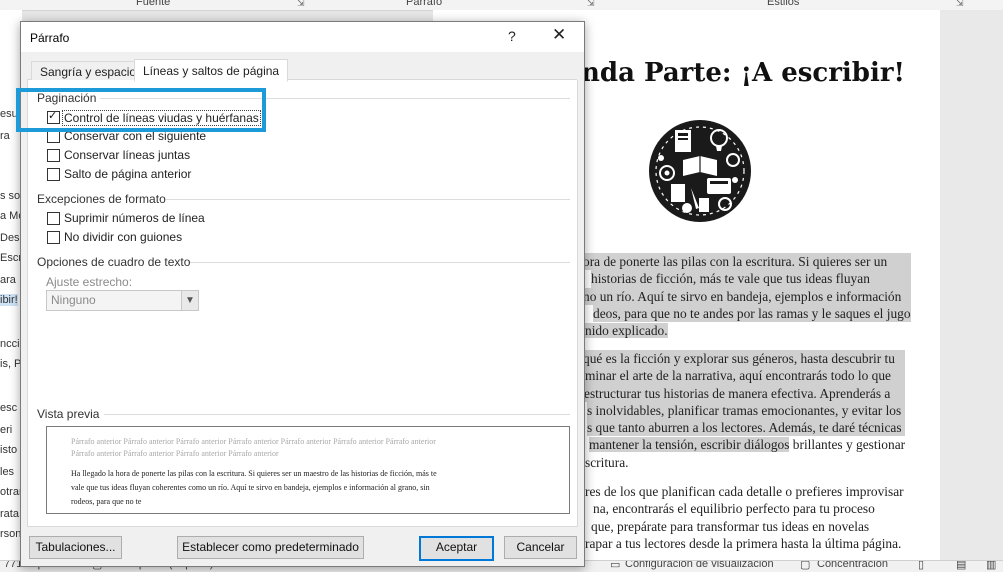  What do you see at coordinates (960, 4) in the screenshot?
I see `styles-dialog-launcher-icon: ⇲` at bounding box center [960, 4].